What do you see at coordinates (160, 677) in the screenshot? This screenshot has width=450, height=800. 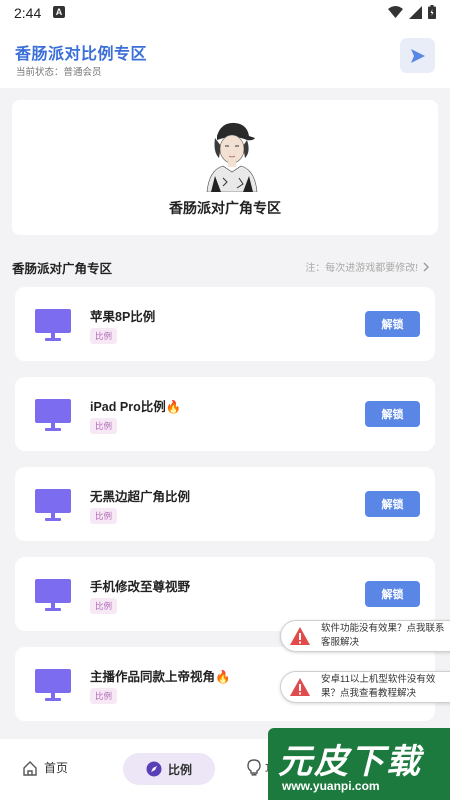 I see `item-name: 主播作品同款上帝视角🔥` at bounding box center [160, 677].